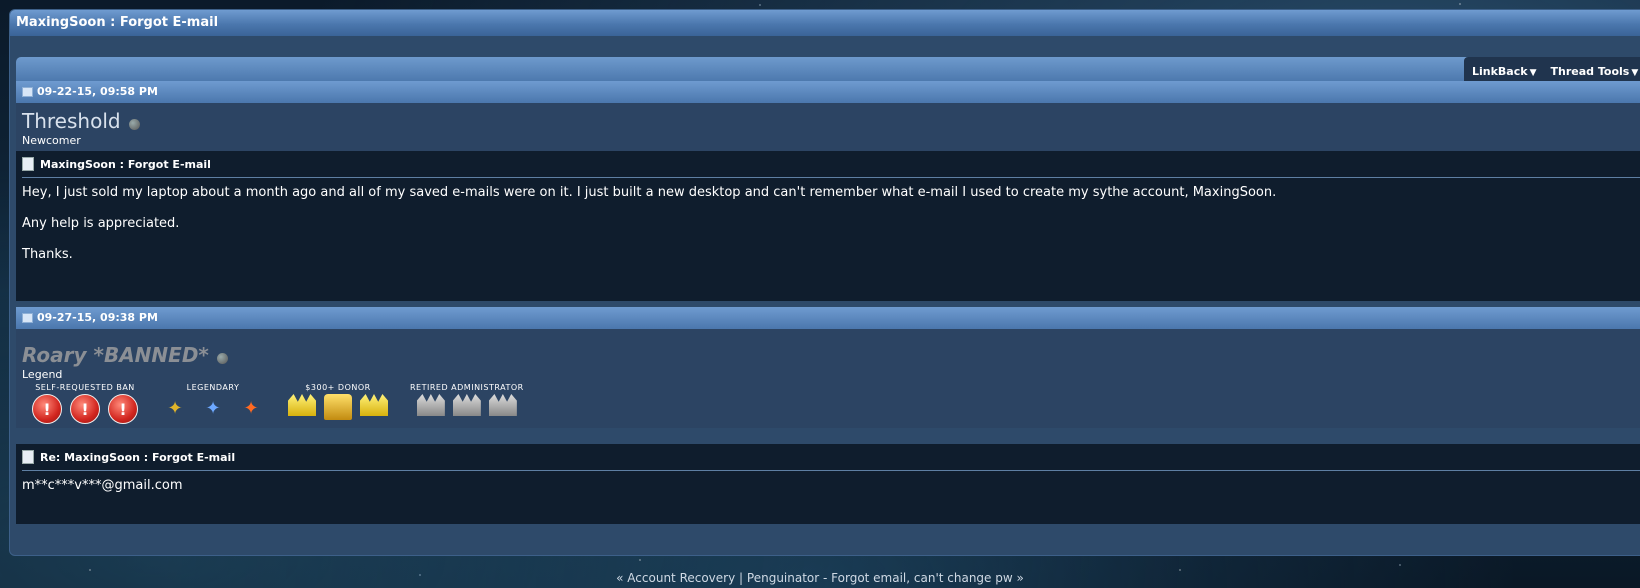 Image resolution: width=1640 pixels, height=588 pixels. I want to click on user-title: Newcomer, so click(51, 140).